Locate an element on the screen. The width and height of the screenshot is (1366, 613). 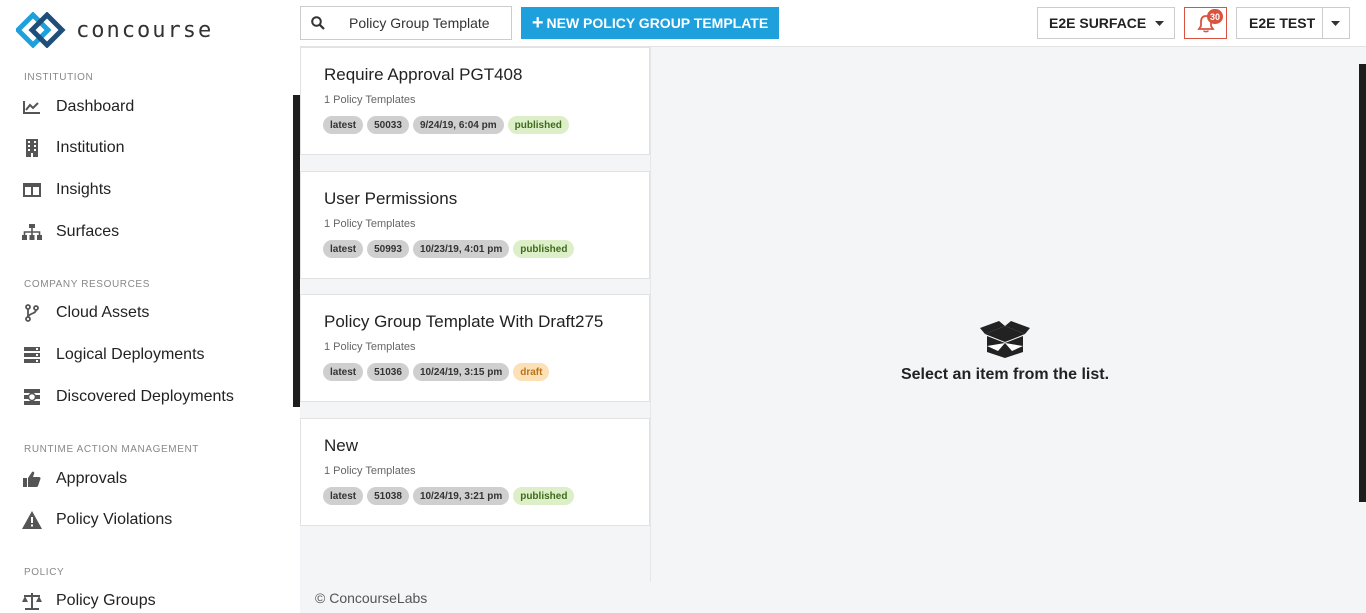
item-tags: latest 50033 9/24/19, 6:04 pm published is located at coordinates (446, 125).